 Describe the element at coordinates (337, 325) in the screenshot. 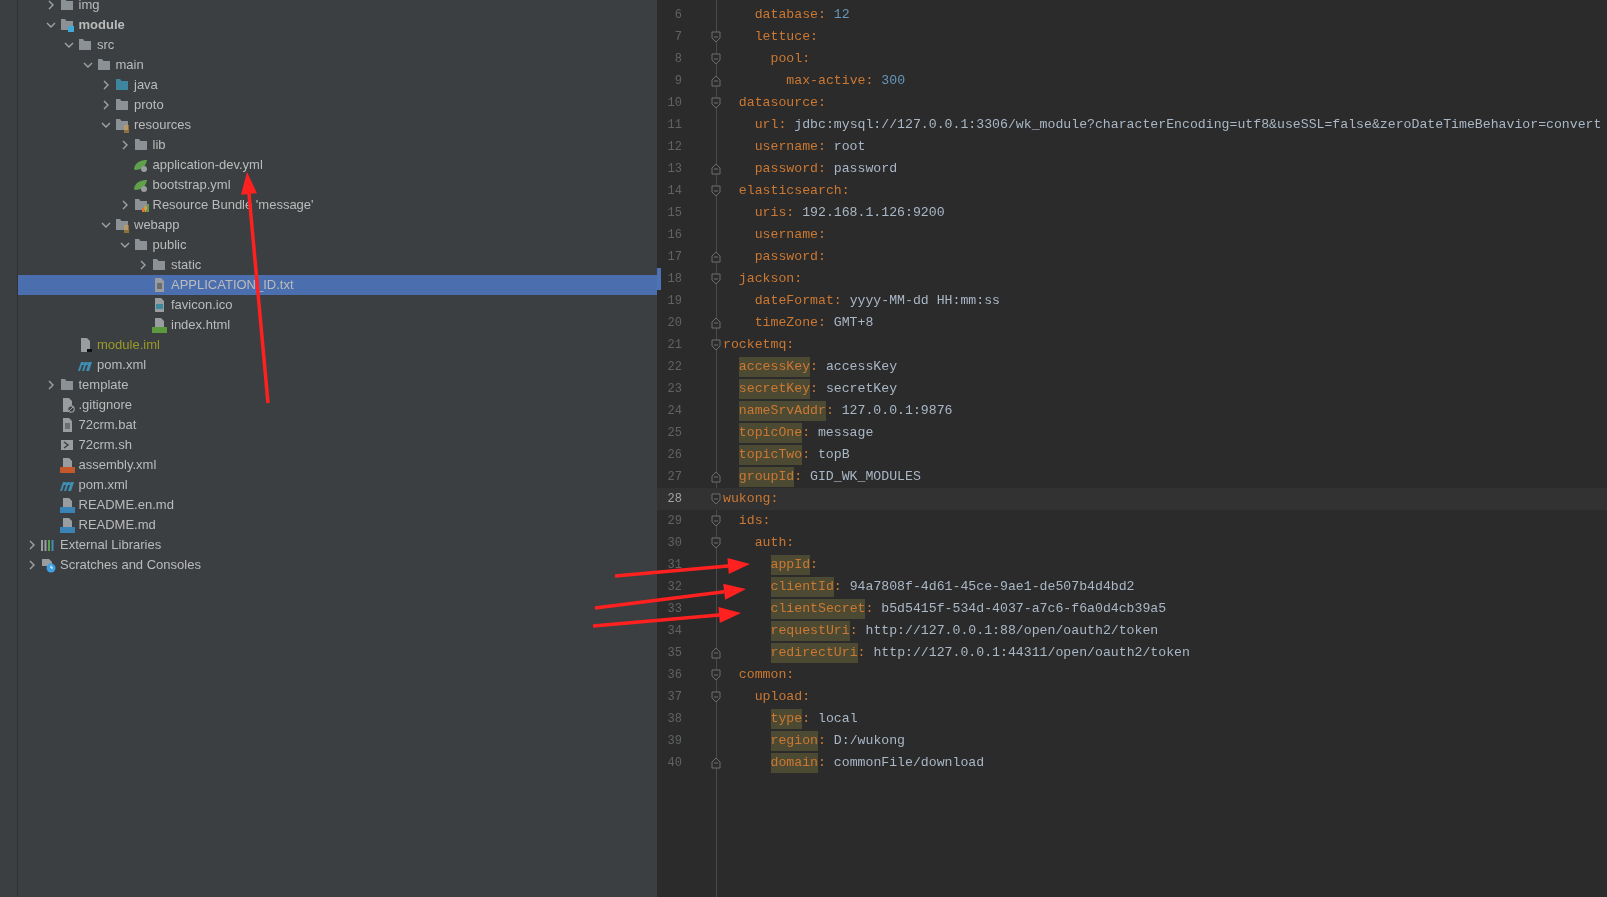

I see `tree-item: index.html` at that location.